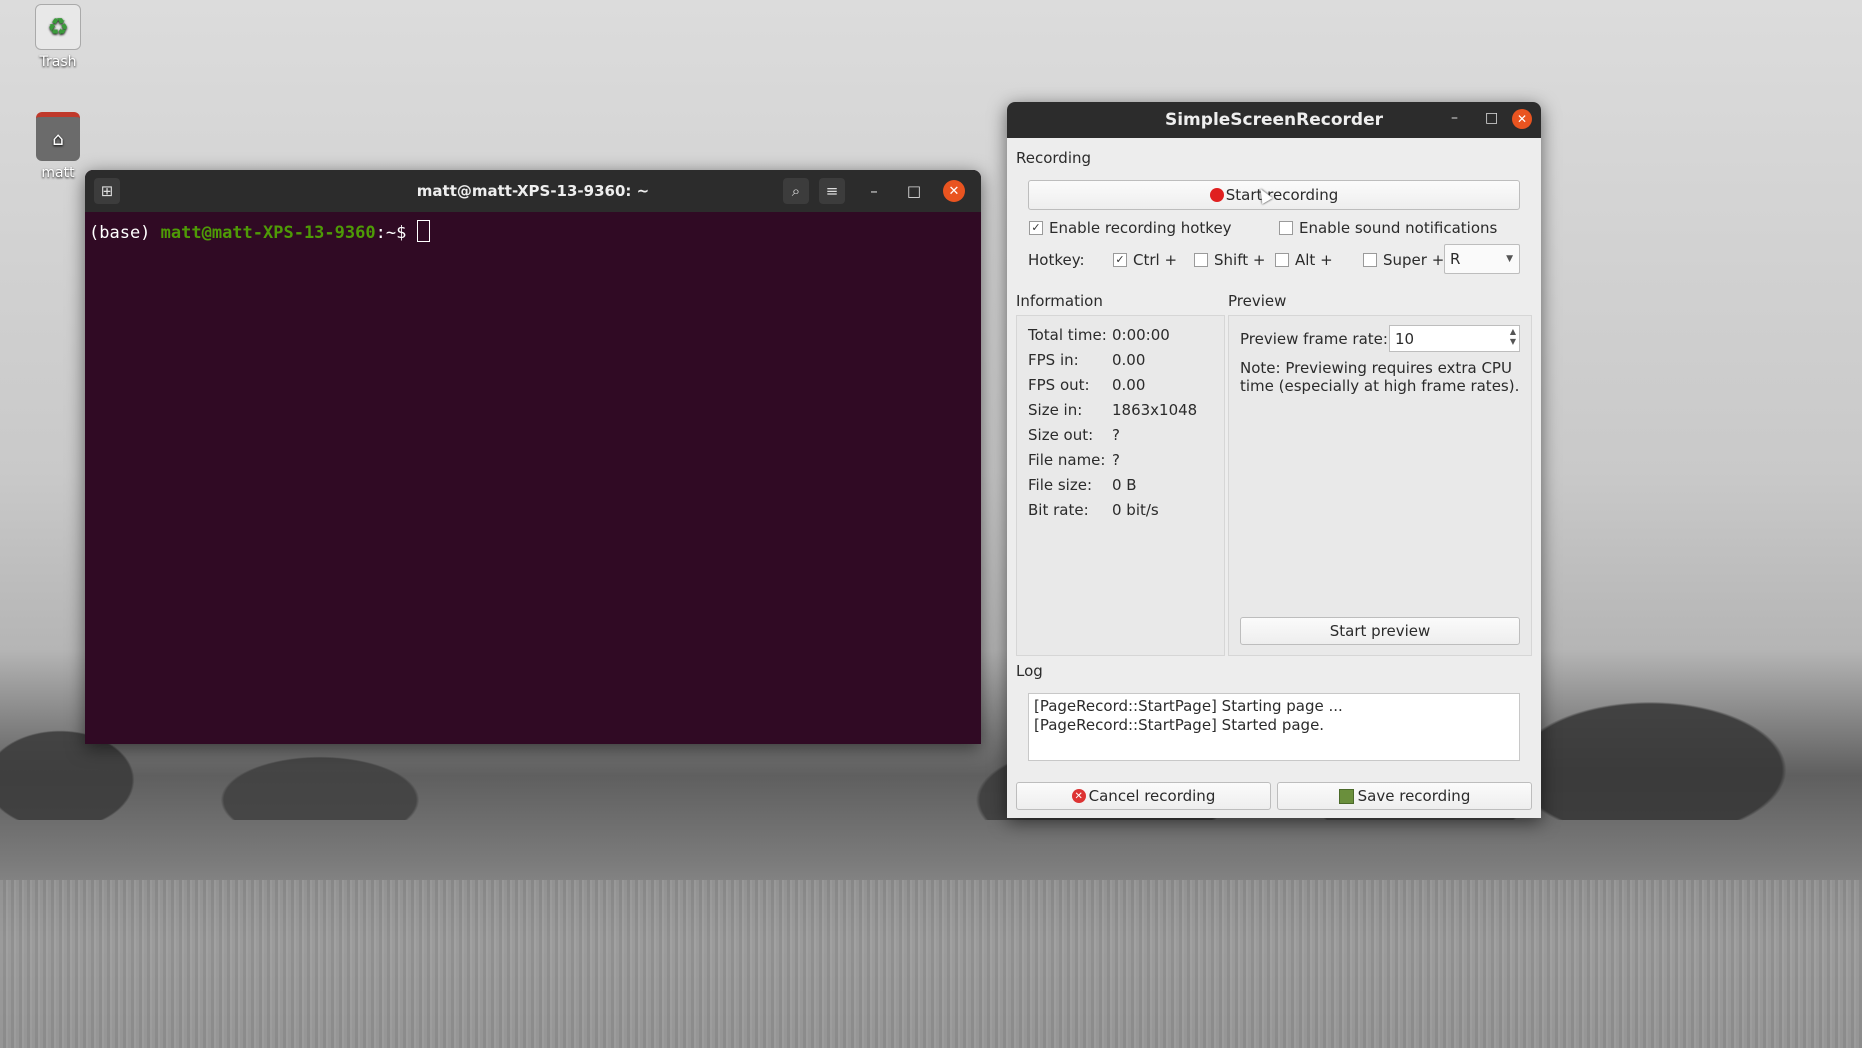 The height and width of the screenshot is (1048, 1862). What do you see at coordinates (1240, 260) in the screenshot?
I see `shift-label: Shift +` at bounding box center [1240, 260].